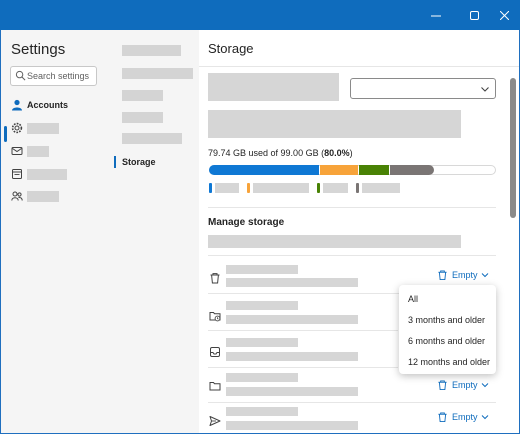 This screenshot has width=520, height=434. I want to click on search-input: Search settings, so click(53, 76).